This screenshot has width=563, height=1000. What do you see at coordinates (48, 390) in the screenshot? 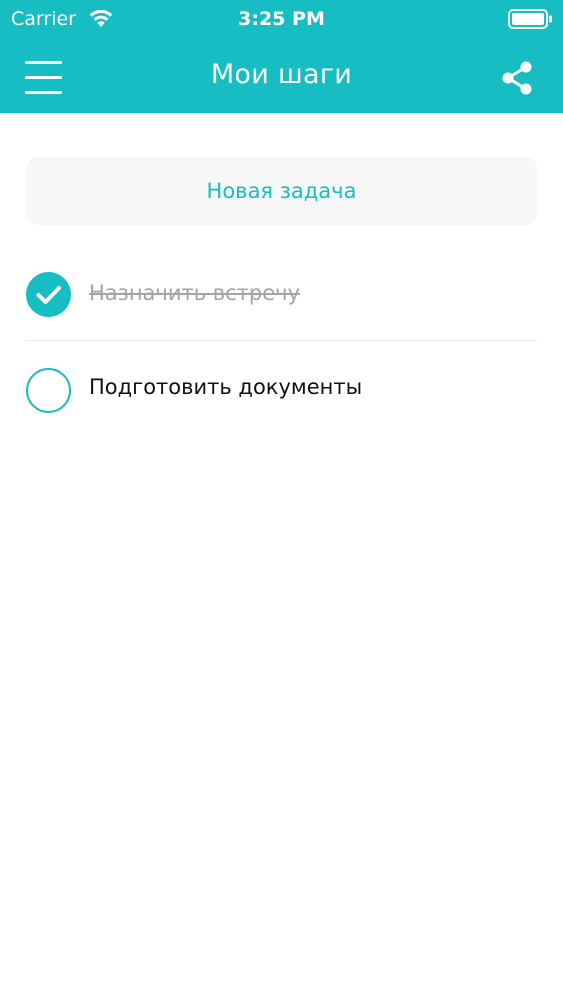
I see `task-checkbox-unchecked` at bounding box center [48, 390].